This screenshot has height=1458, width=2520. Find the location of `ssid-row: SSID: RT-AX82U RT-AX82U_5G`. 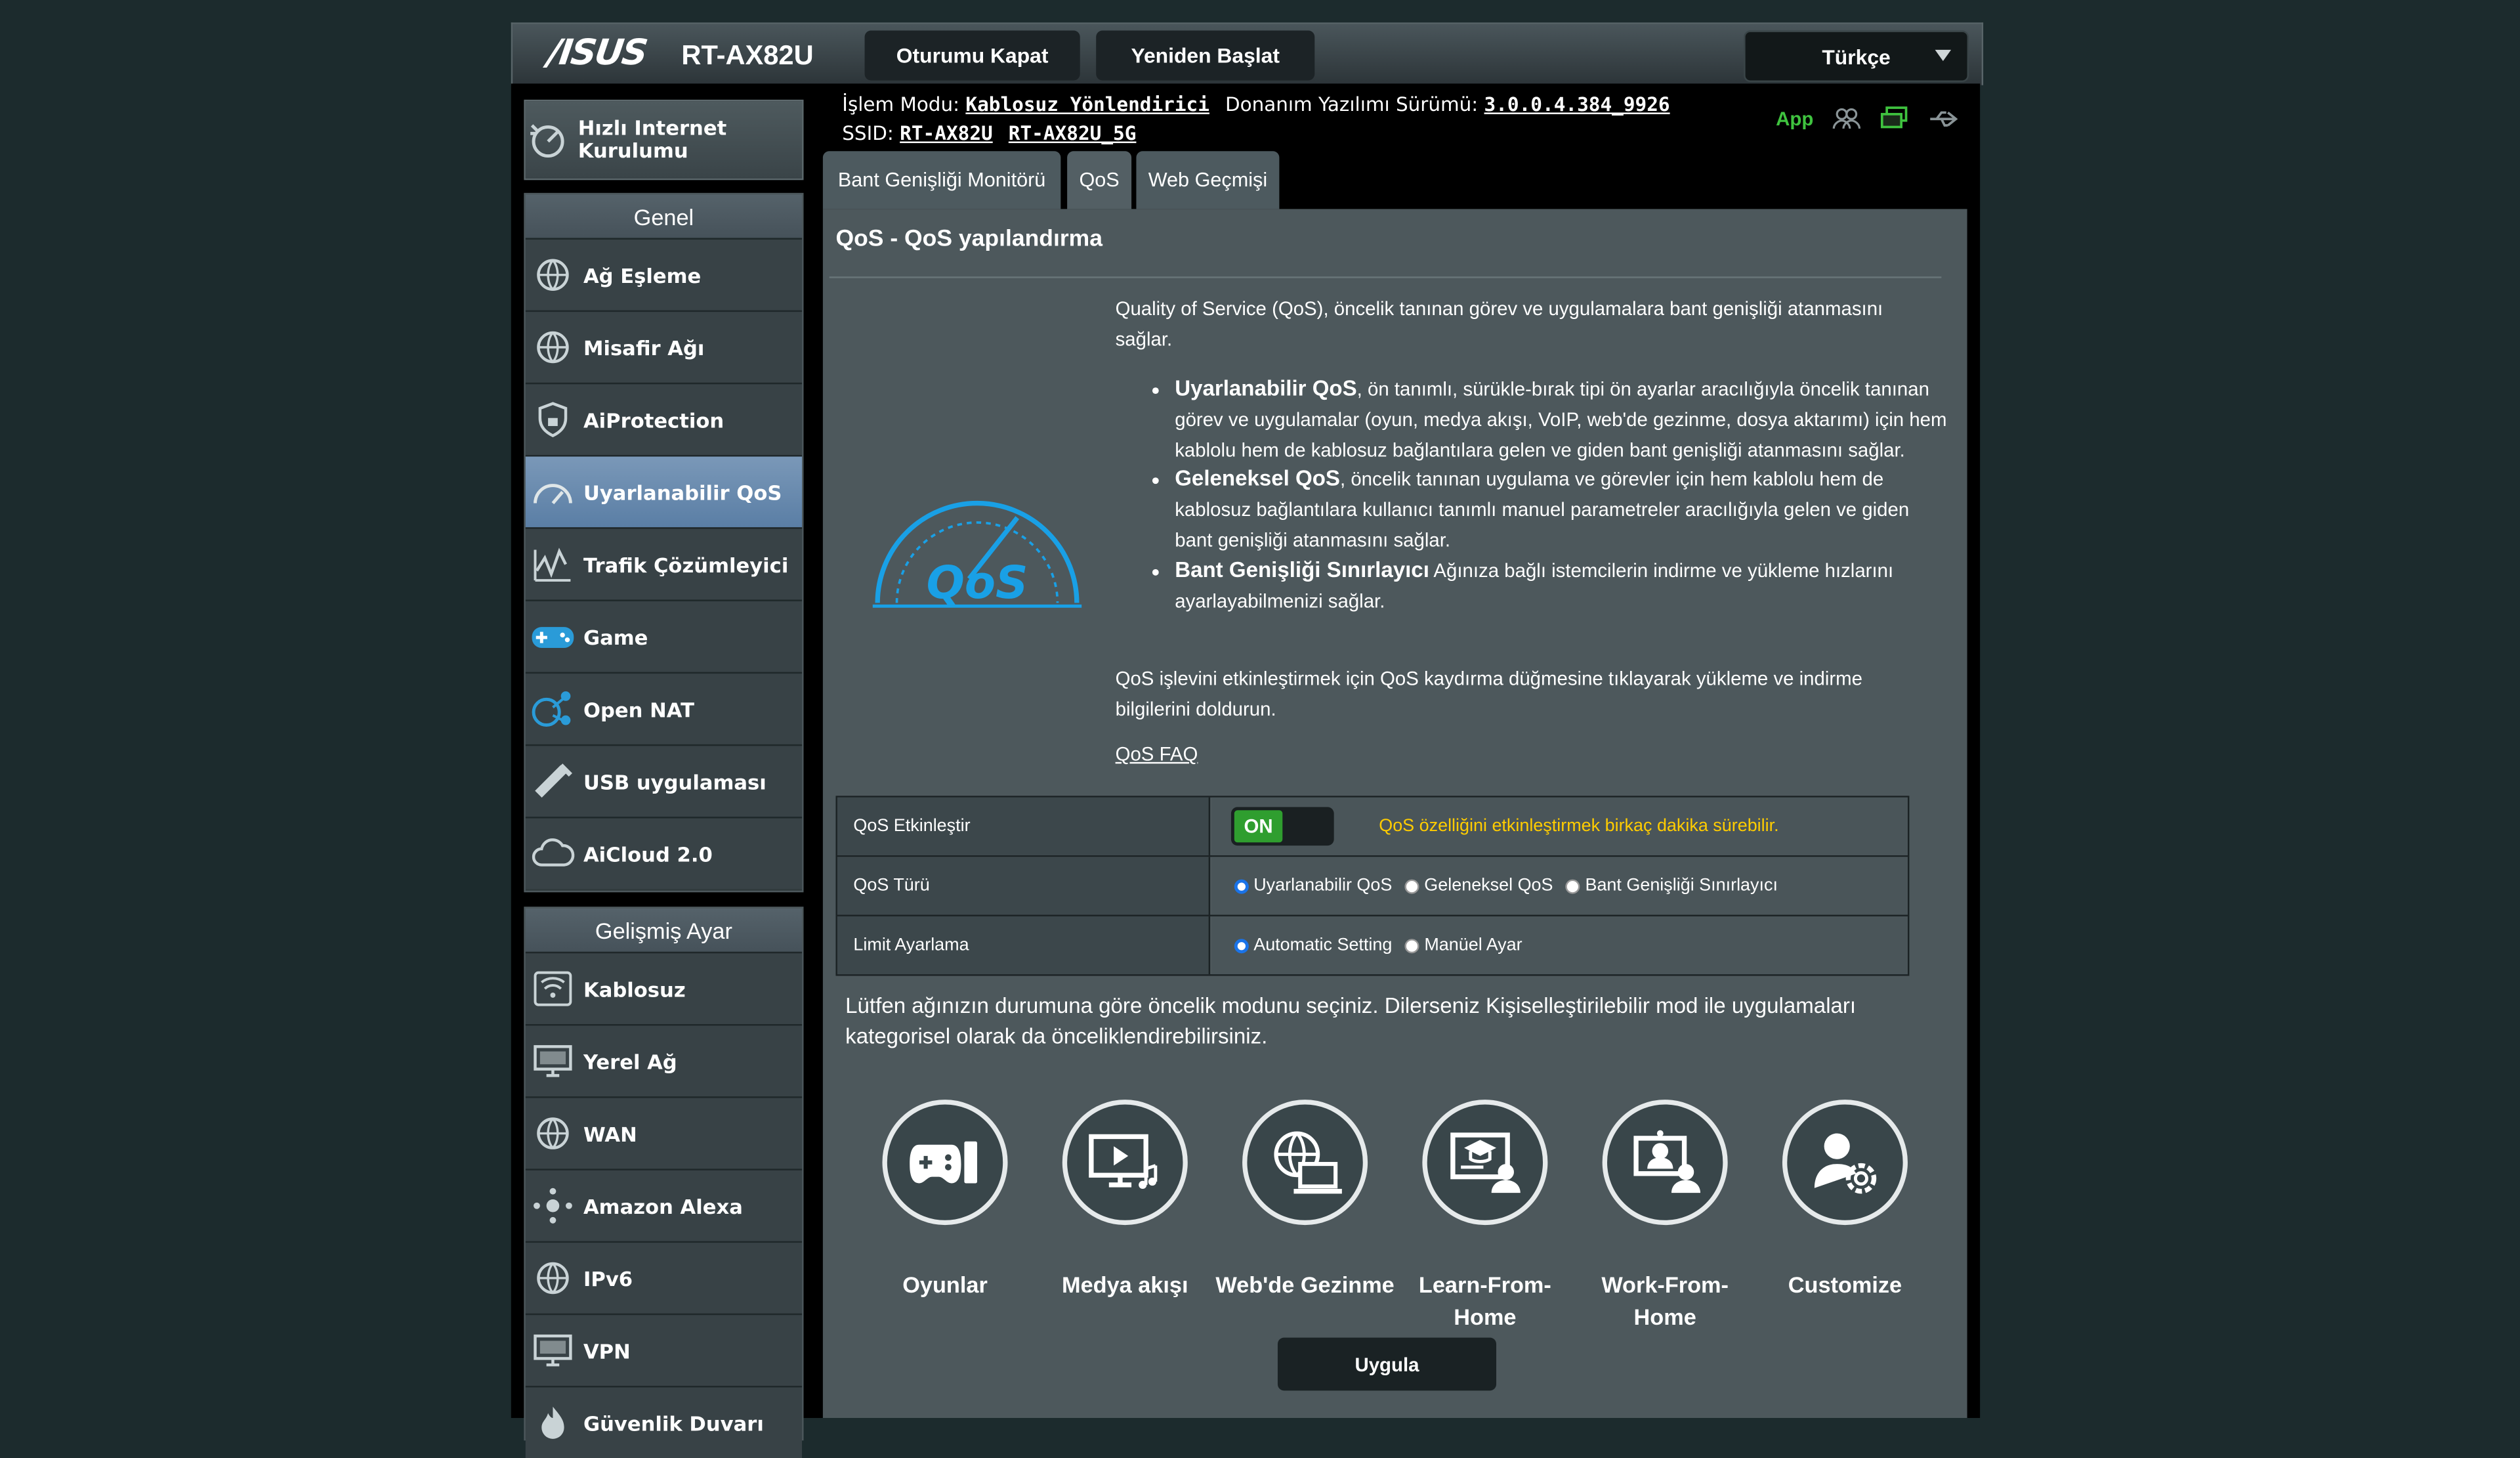

ssid-row: SSID: RT-AX82U RT-AX82U_5G is located at coordinates (994, 133).